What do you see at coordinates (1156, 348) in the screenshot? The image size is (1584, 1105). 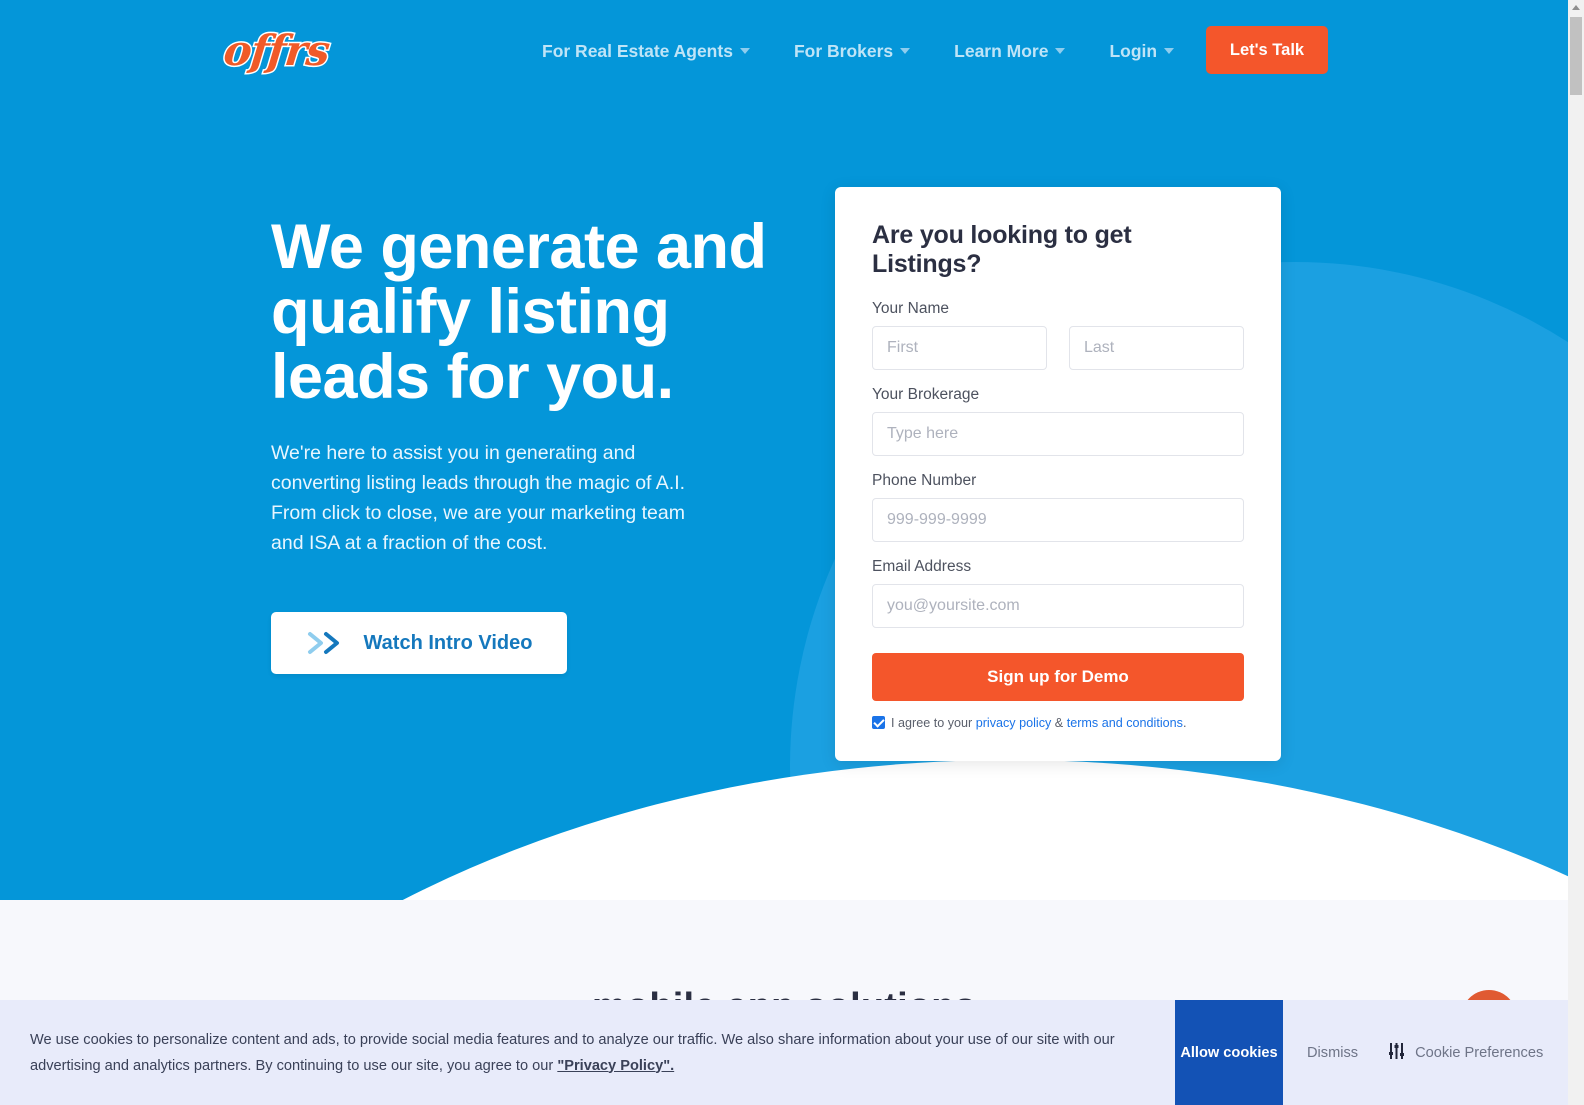 I see `last-name-input` at bounding box center [1156, 348].